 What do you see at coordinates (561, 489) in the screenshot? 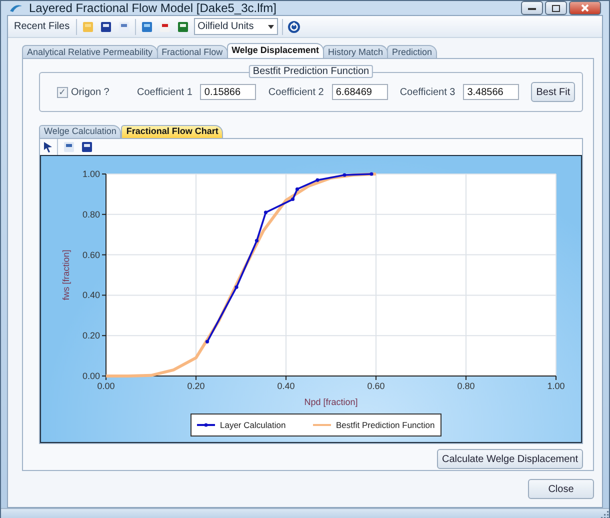
I see `close-dialog-button: Close` at bounding box center [561, 489].